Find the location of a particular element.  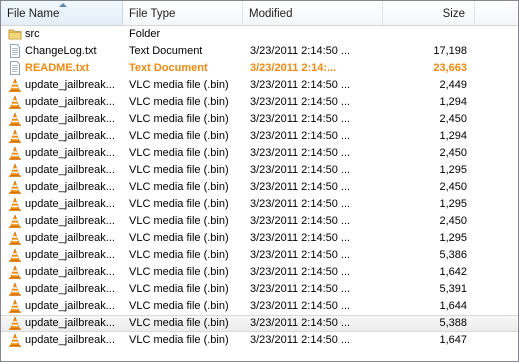

text-file-icon is located at coordinates (15, 68).